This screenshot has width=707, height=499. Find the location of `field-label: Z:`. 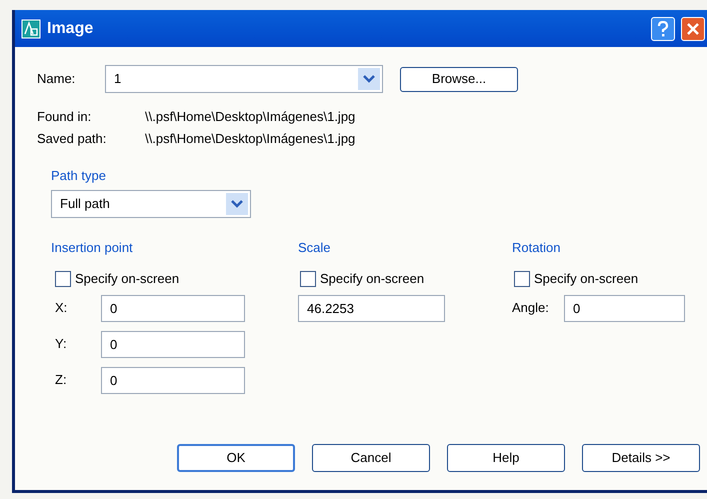

field-label: Z: is located at coordinates (61, 380).